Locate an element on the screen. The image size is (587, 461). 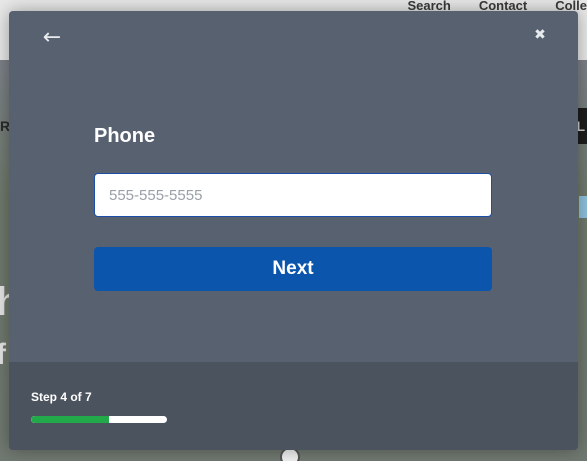
next-button: Next is located at coordinates (293, 269).